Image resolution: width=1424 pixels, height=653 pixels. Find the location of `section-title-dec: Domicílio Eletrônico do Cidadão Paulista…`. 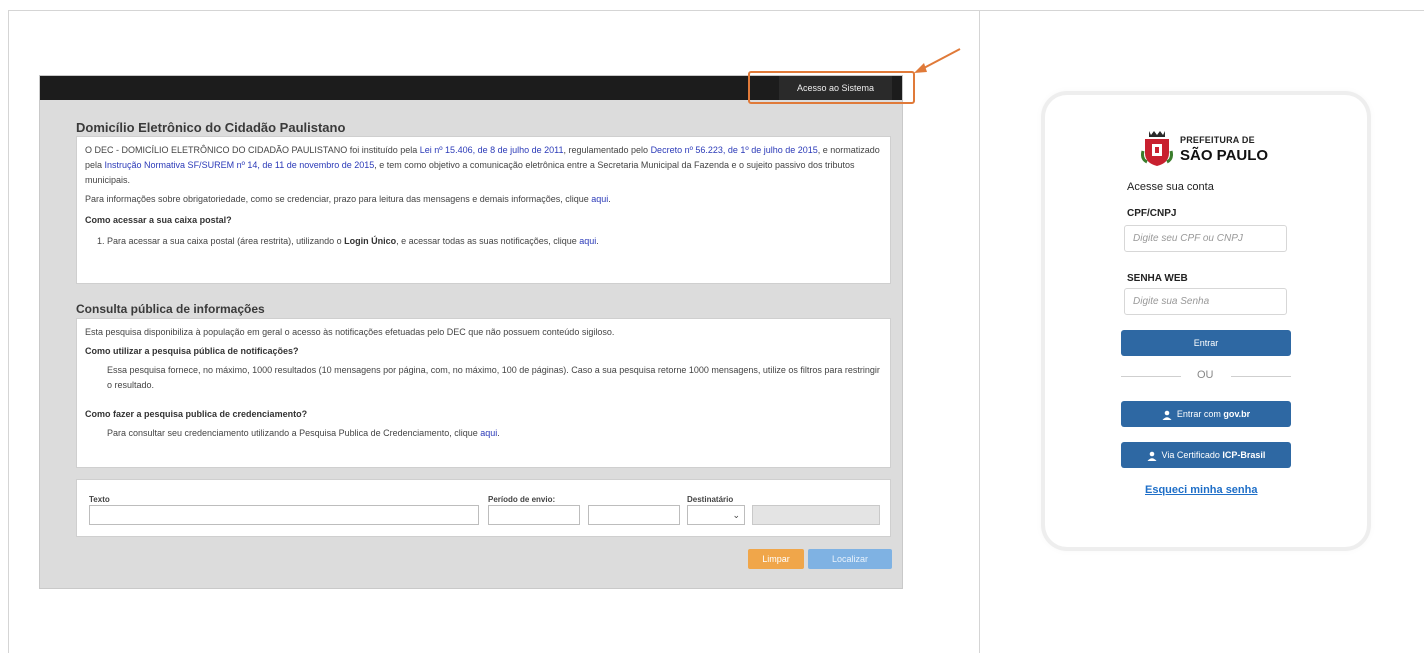

section-title-dec: Domicílio Eletrônico do Cidadão Paulista… is located at coordinates (211, 127).